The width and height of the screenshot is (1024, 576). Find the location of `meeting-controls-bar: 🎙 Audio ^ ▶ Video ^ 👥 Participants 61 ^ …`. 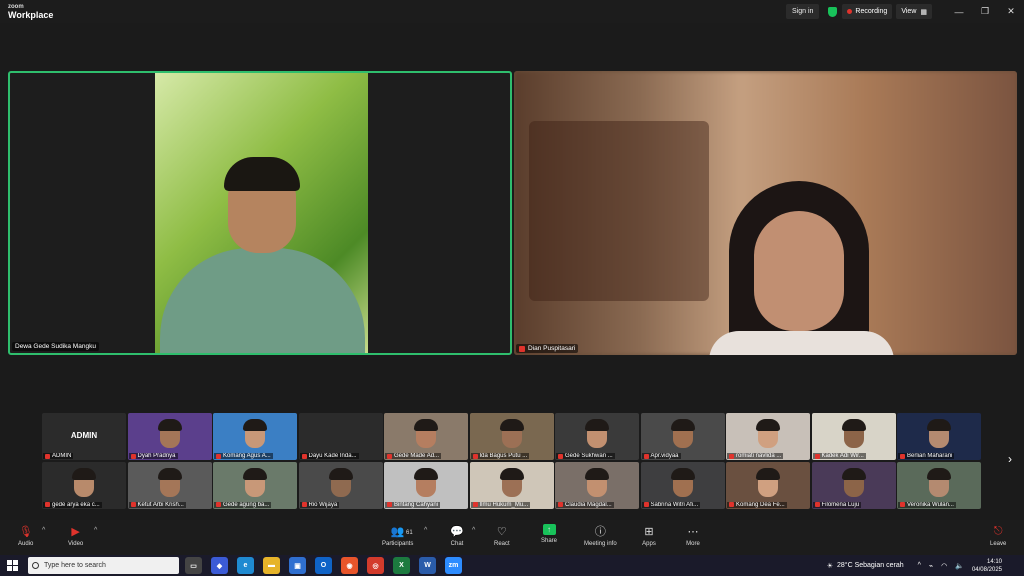

meeting-controls-bar: 🎙 Audio ^ ▶ Video ^ 👥 Participants 61 ^ … is located at coordinates (512, 537).